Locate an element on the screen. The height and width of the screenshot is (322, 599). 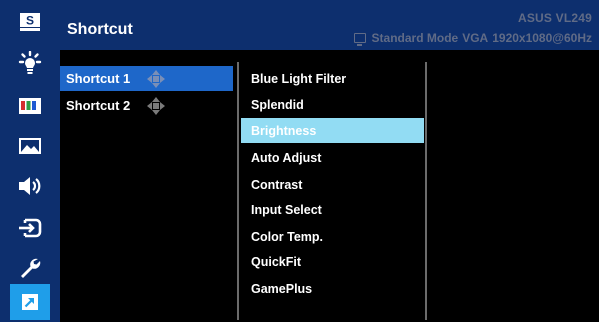
option-input-select: Input Select is located at coordinates (332, 209).